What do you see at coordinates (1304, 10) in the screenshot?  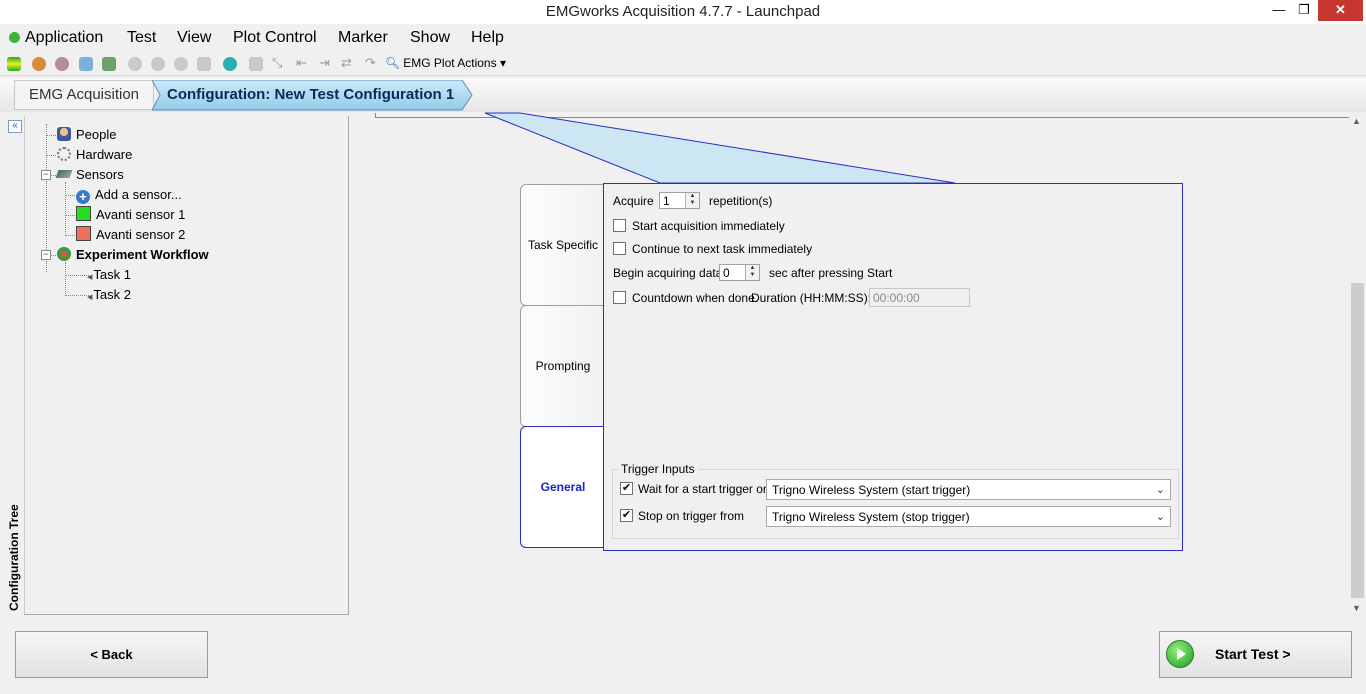 I see `restore-icon: ❐` at bounding box center [1304, 10].